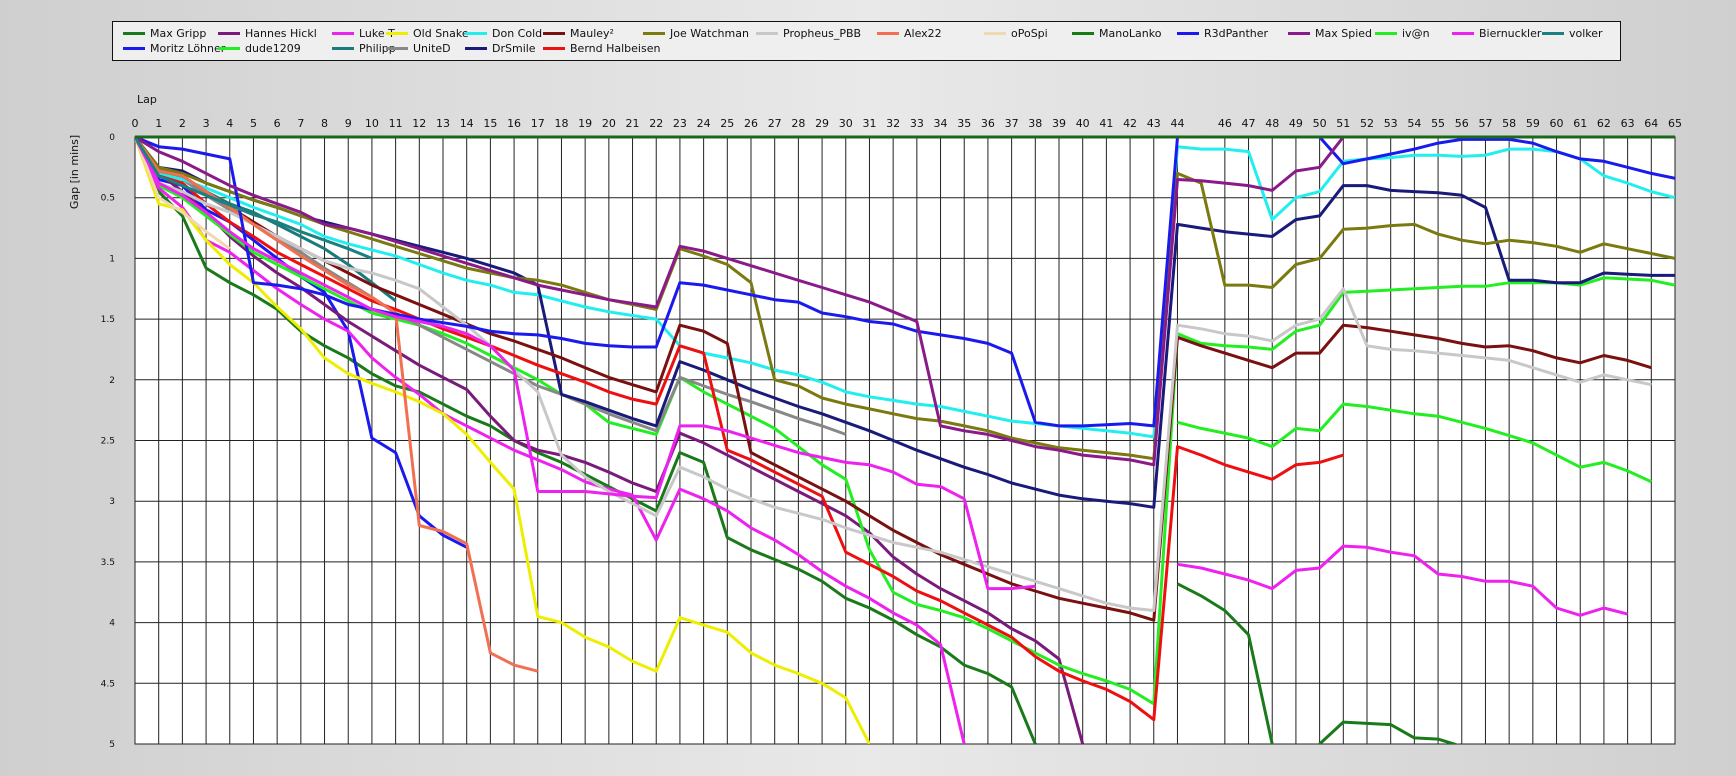 This screenshot has height=776, width=1736. What do you see at coordinates (147, 99) in the screenshot?
I see `x-axis-label: Lap` at bounding box center [147, 99].